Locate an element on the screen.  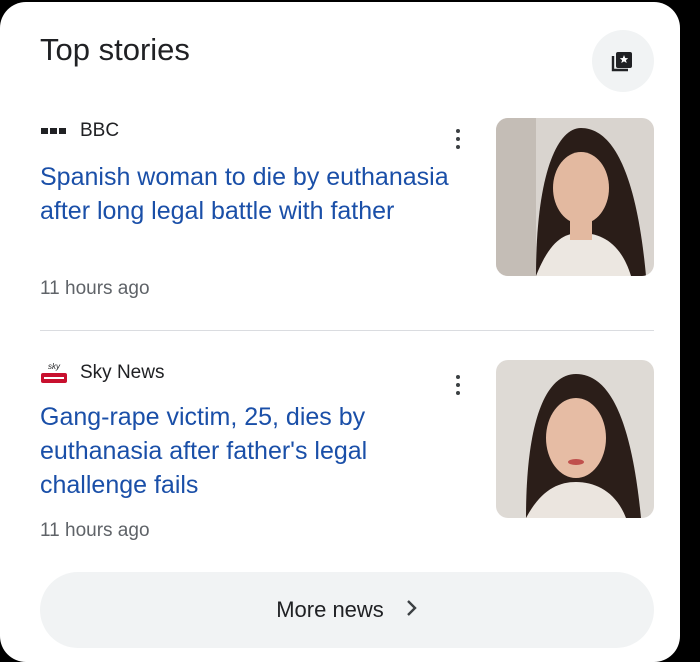
source-name: BBC is located at coordinates (100, 130).